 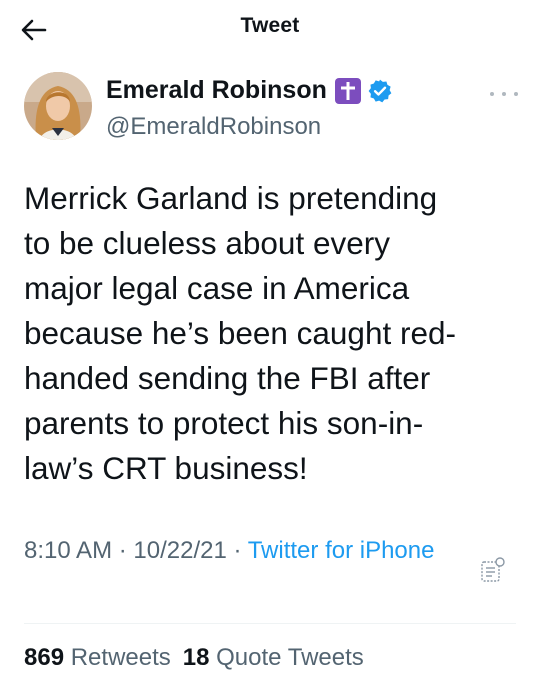 I want to click on retweets-stat: 869 Retweets, so click(x=97, y=658).